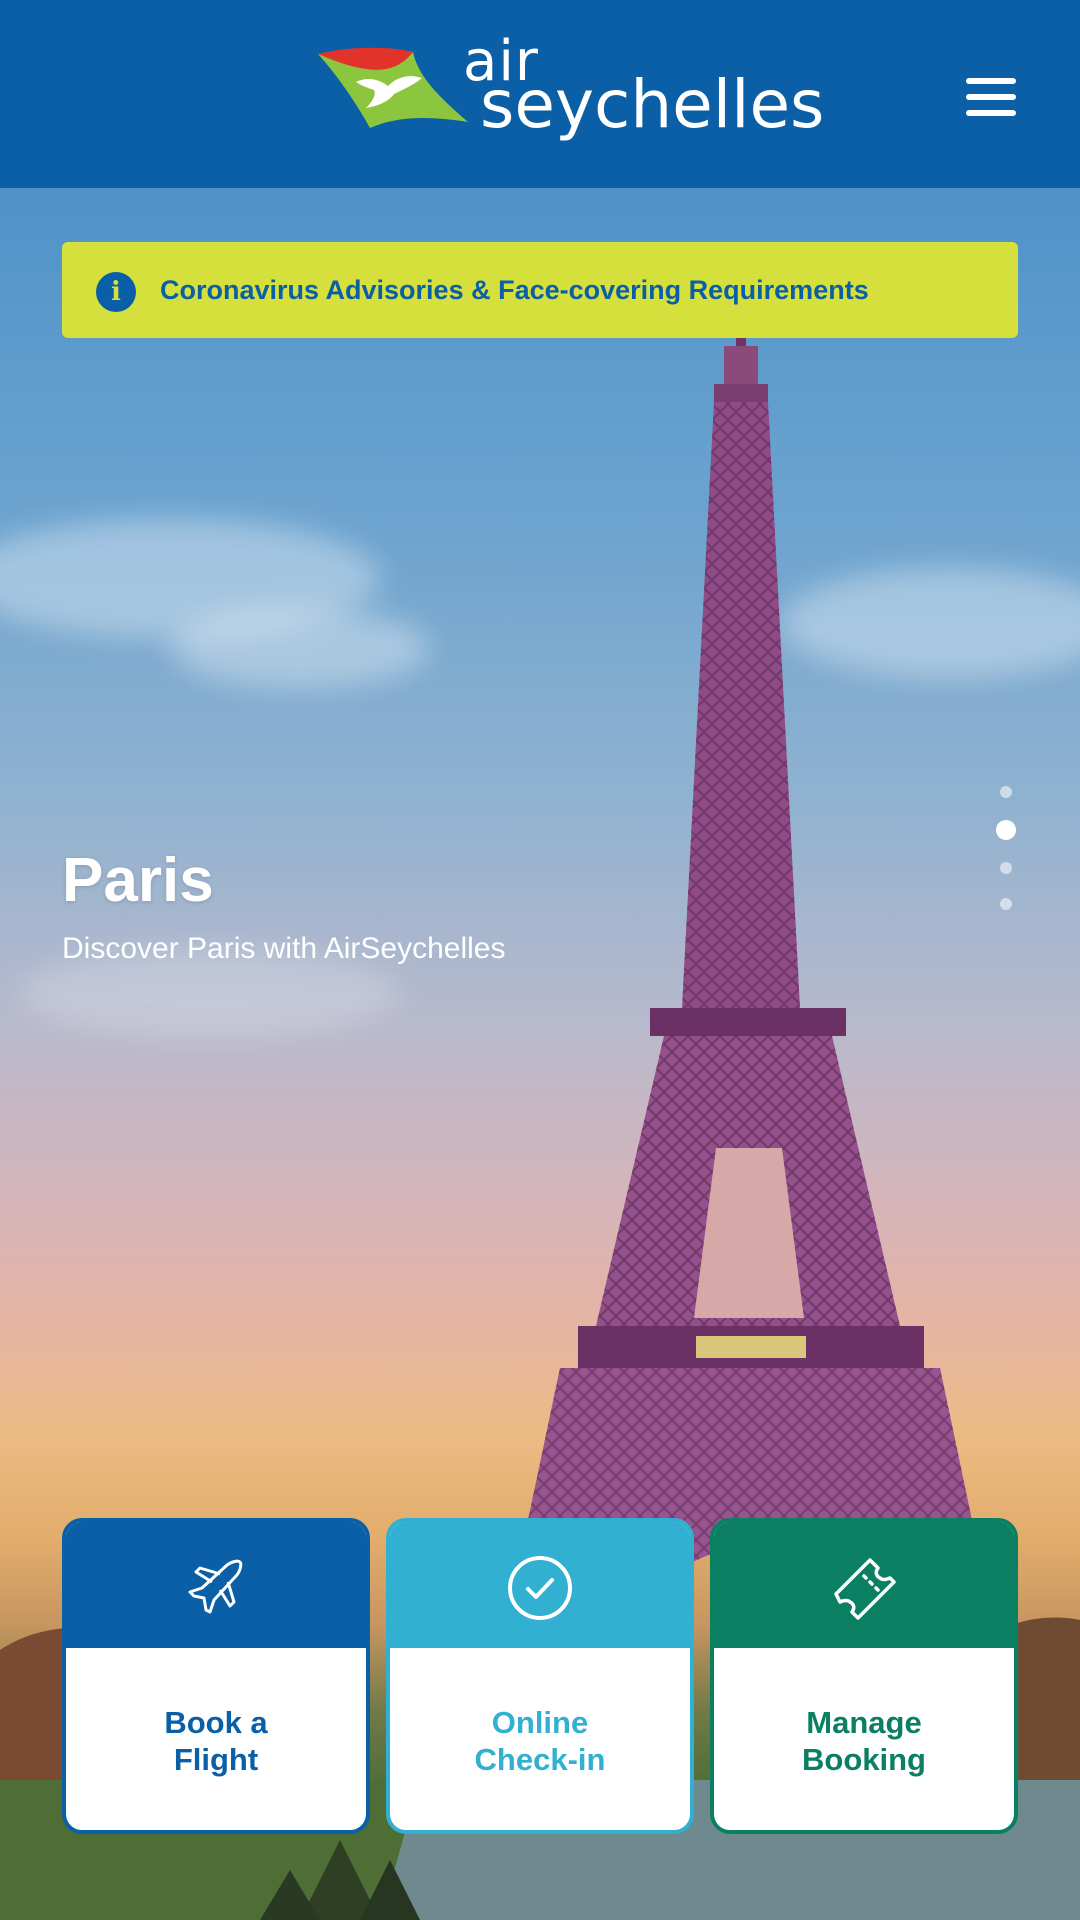  What do you see at coordinates (864, 1676) in the screenshot?
I see `manage-booking-button: Manage Booking` at bounding box center [864, 1676].